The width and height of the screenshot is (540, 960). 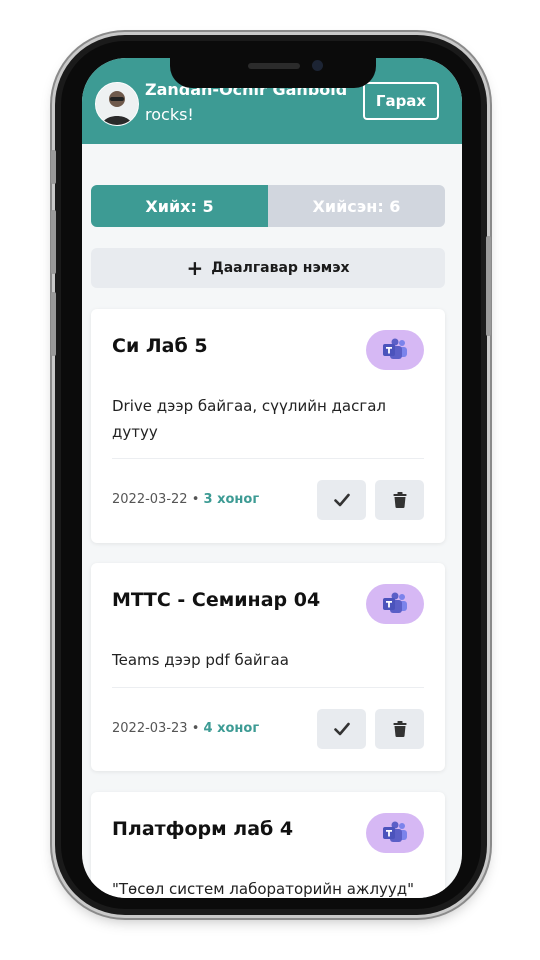 I want to click on avatar, so click(x=117, y=104).